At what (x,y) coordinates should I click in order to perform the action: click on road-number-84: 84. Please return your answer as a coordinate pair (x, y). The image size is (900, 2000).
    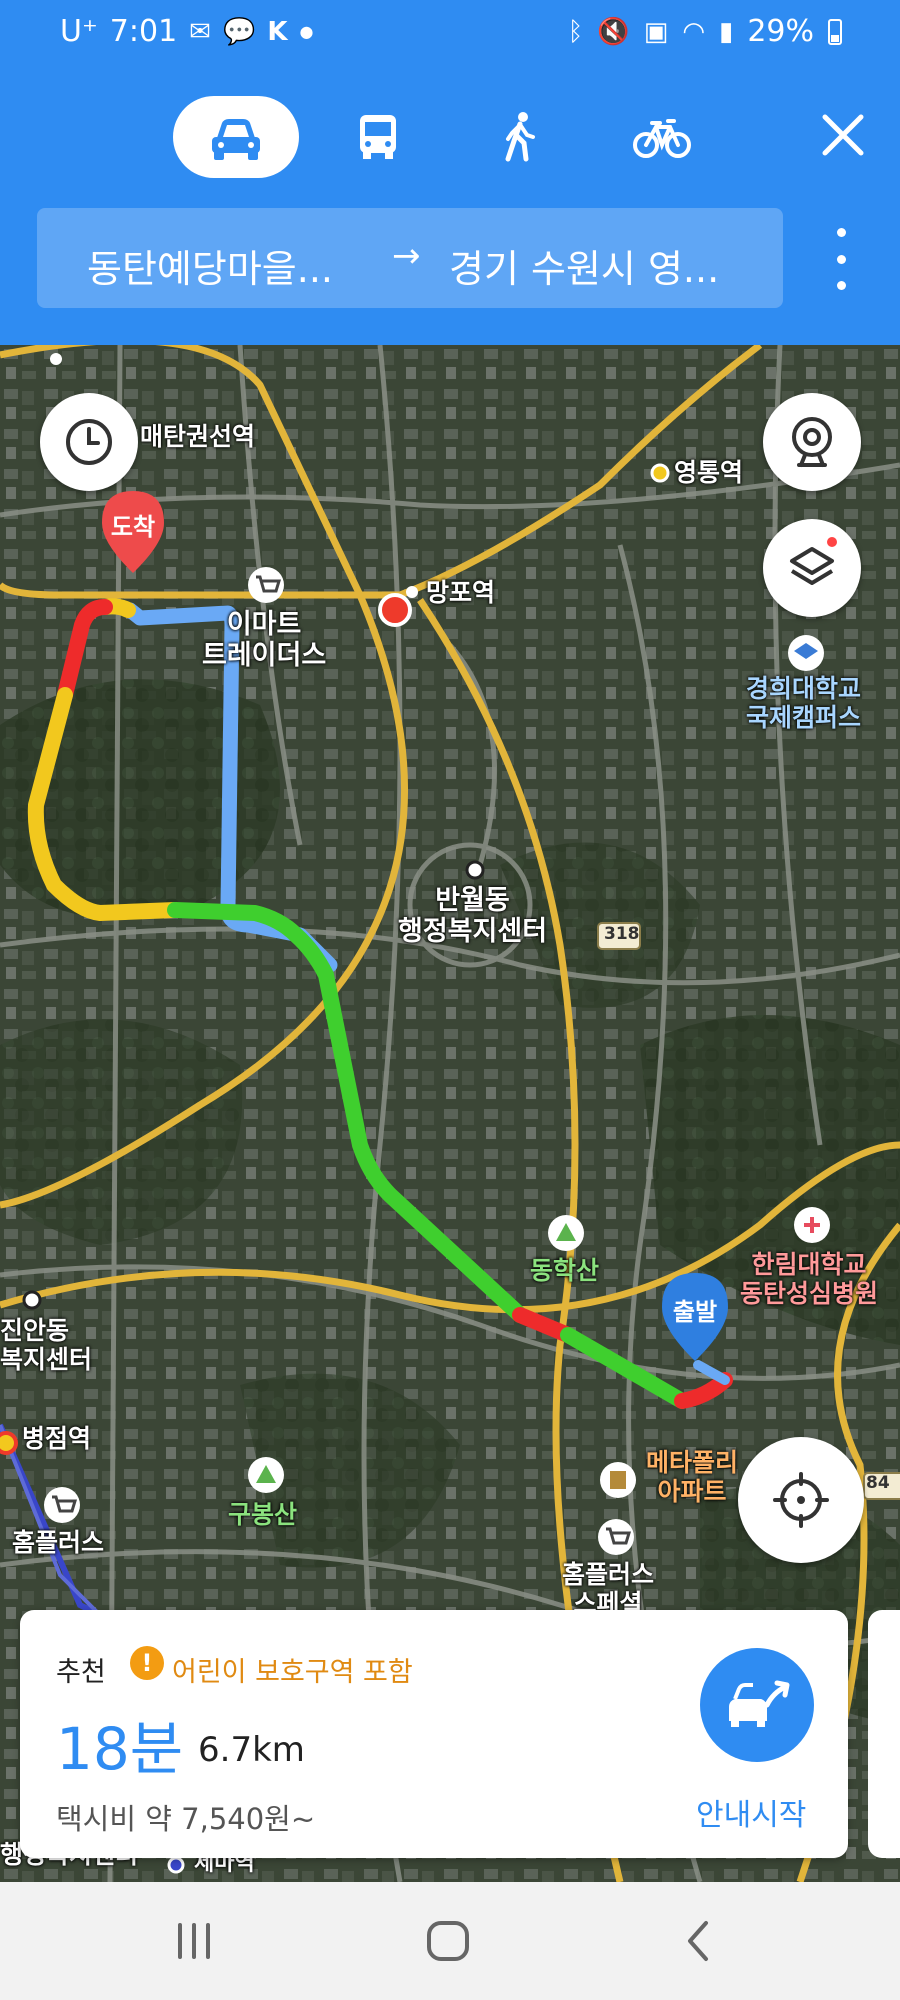
    Looking at the image, I should click on (878, 1483).